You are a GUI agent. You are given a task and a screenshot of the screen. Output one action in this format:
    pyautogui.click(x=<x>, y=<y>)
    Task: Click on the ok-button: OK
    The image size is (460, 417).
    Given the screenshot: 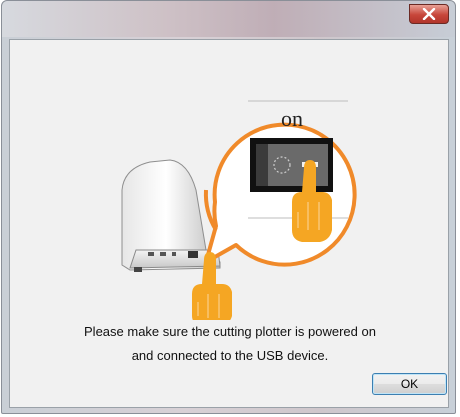 What is the action you would take?
    pyautogui.click(x=409, y=384)
    